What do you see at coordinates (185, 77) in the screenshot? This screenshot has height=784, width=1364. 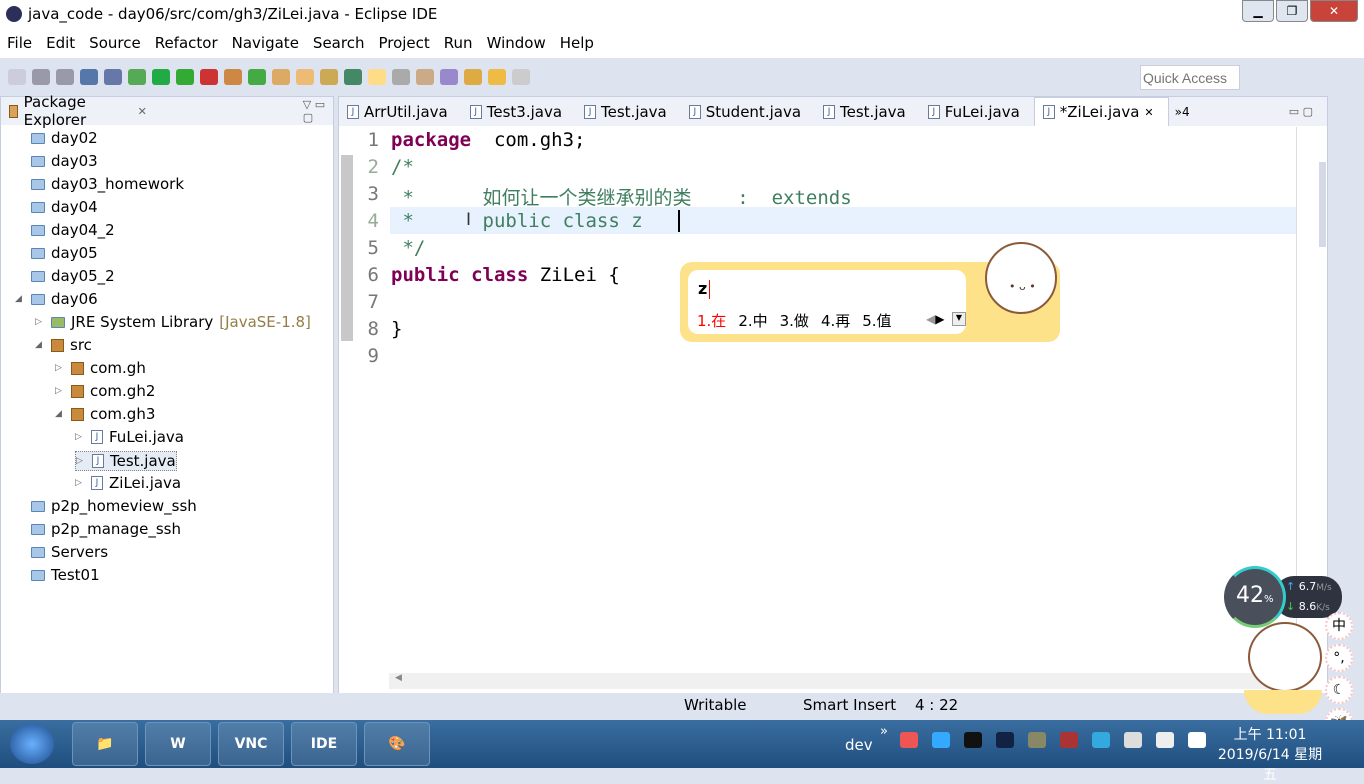 I see `run-server-icon` at bounding box center [185, 77].